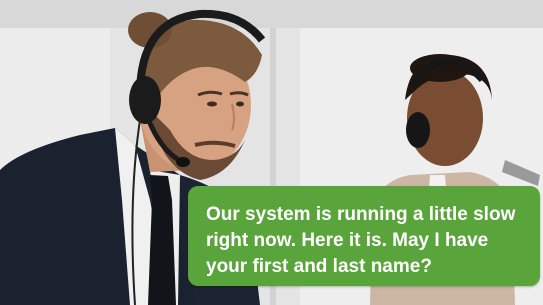  I want to click on subtitle-line: Our system is running a little slow, so click(361, 214).